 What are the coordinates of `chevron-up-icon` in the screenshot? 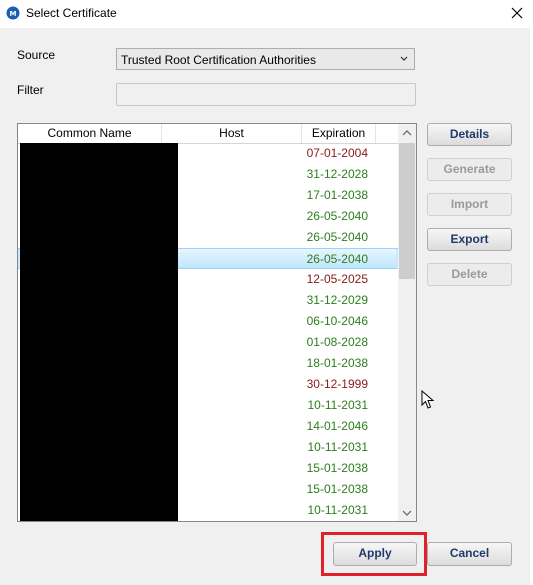 It's located at (407, 132).